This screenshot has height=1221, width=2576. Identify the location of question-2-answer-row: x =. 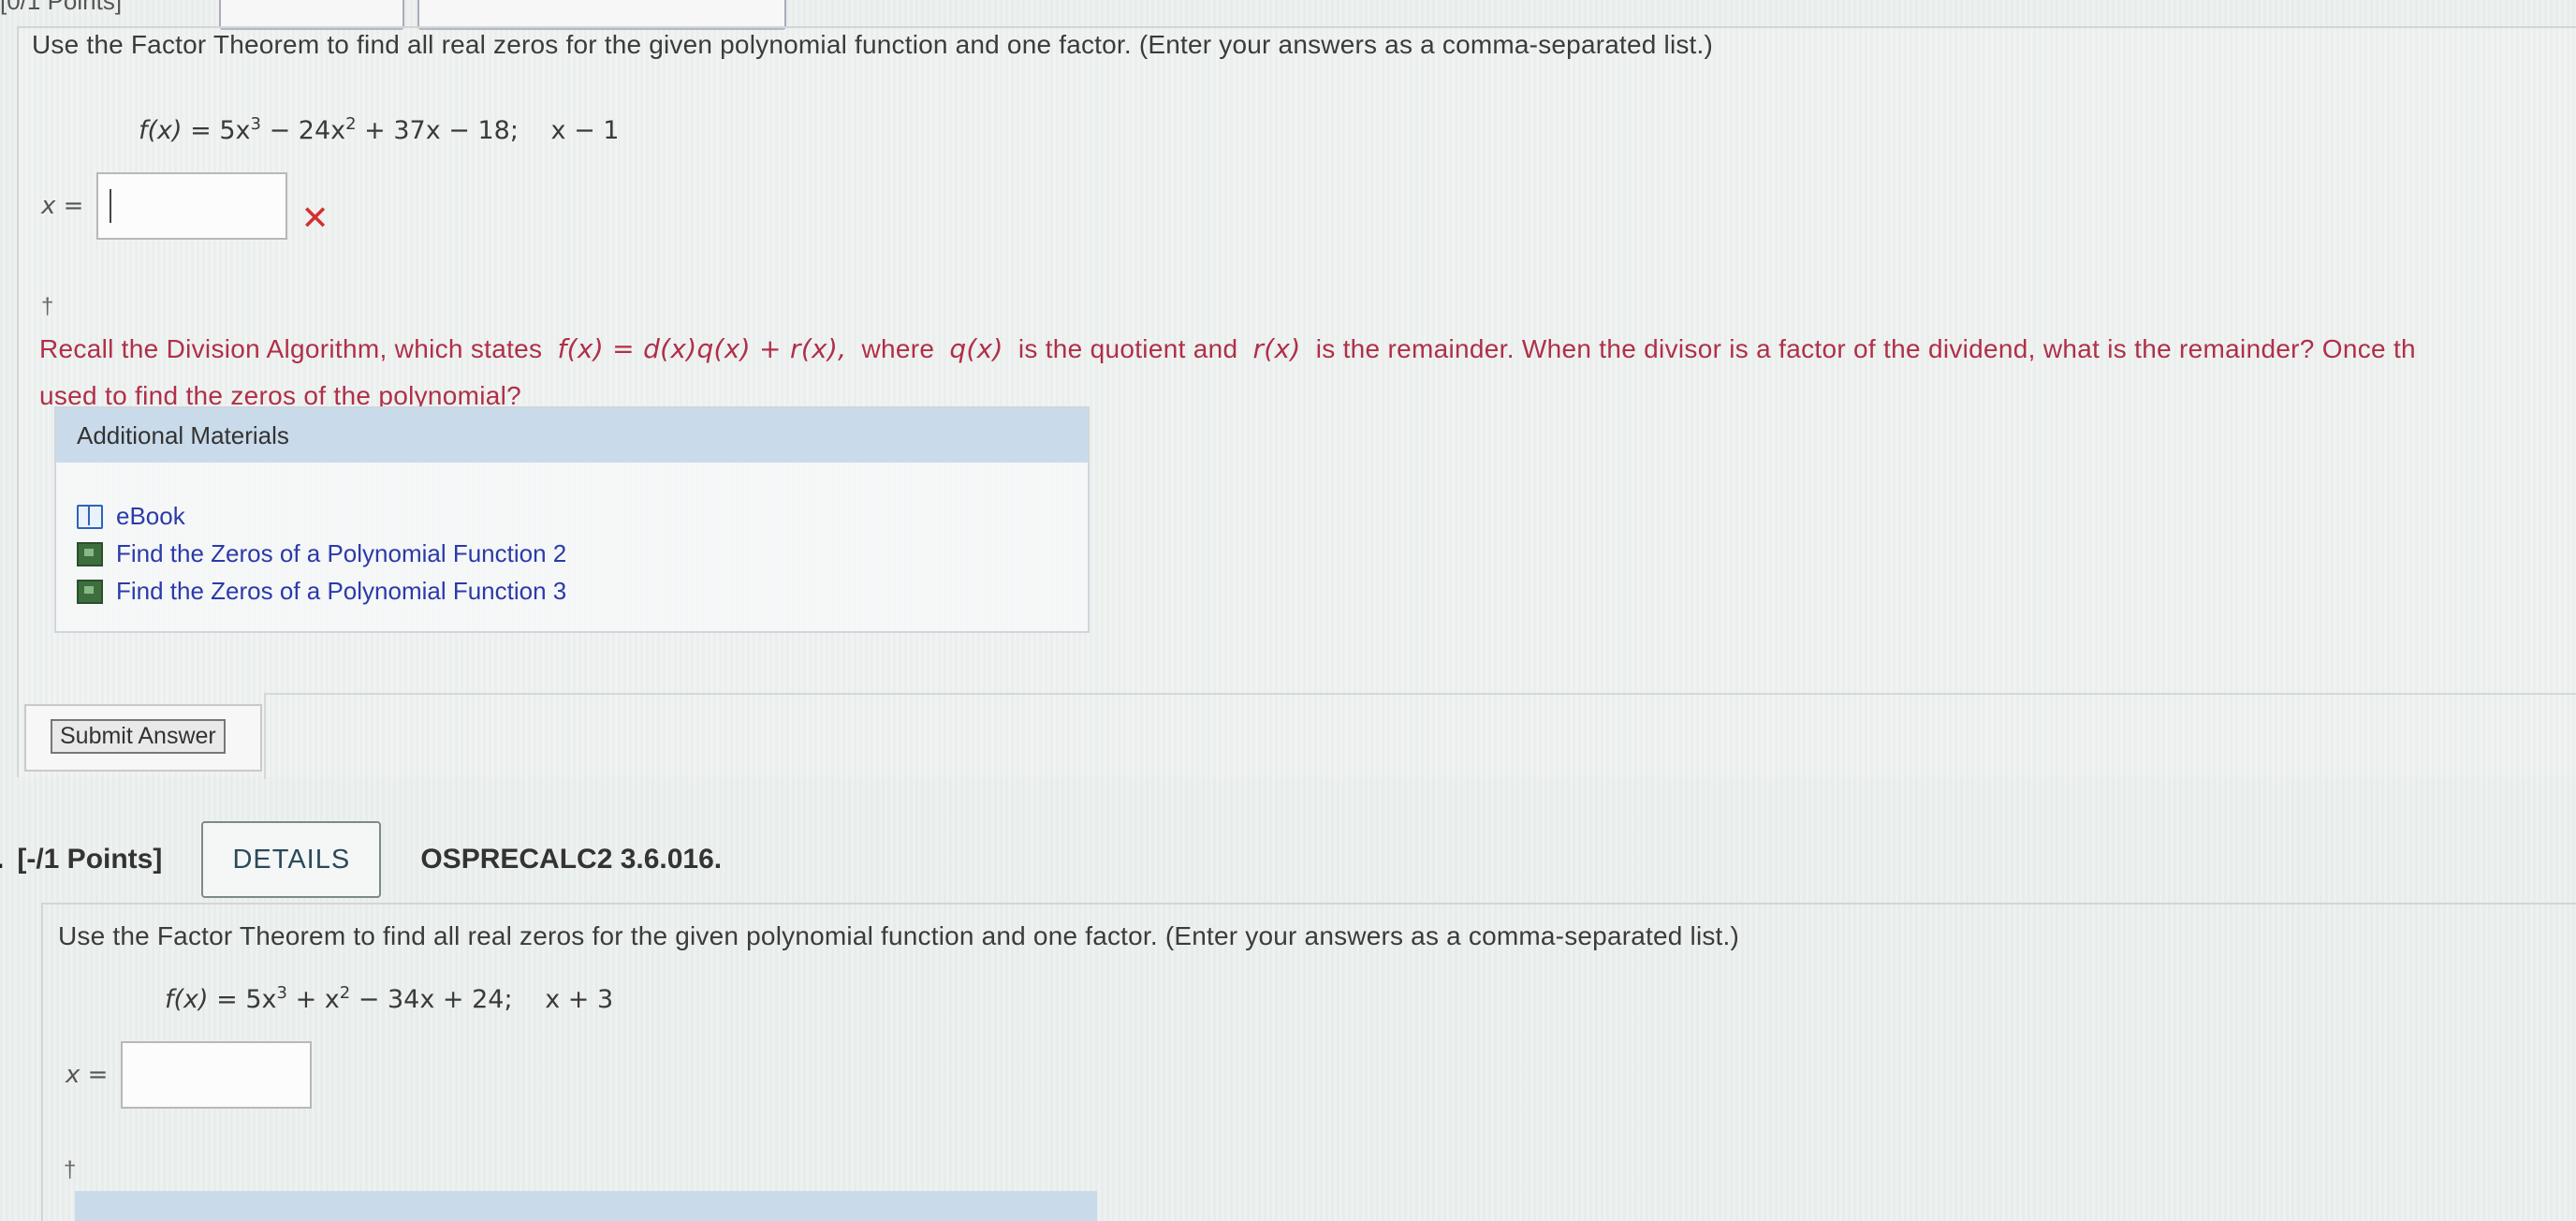
(189, 1075).